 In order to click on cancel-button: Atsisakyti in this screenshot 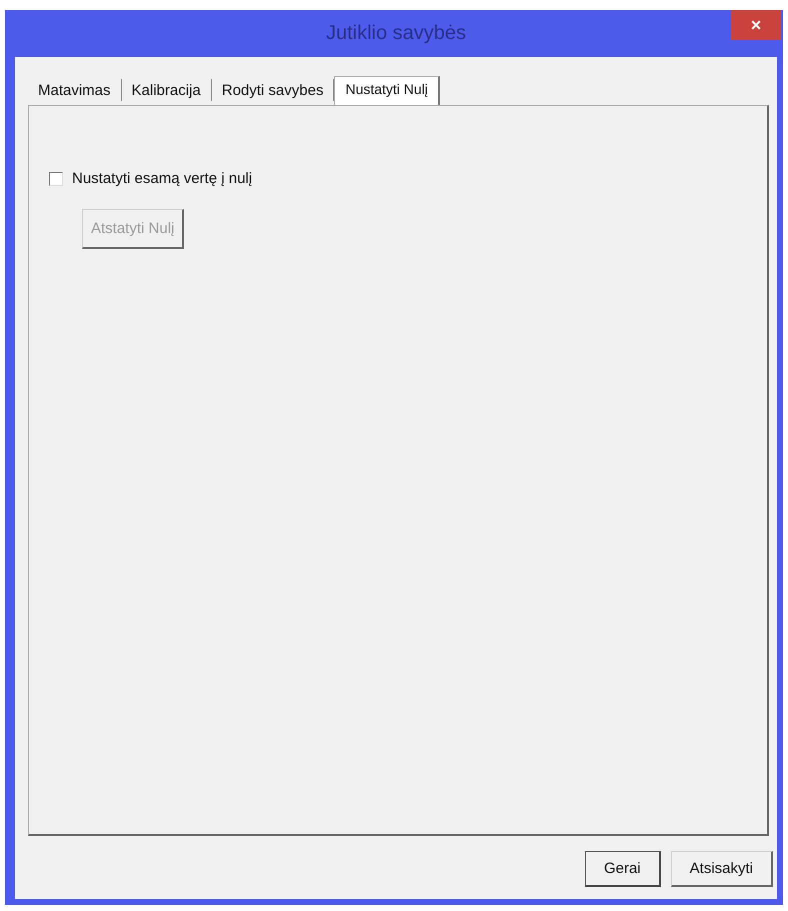, I will do `click(721, 869)`.